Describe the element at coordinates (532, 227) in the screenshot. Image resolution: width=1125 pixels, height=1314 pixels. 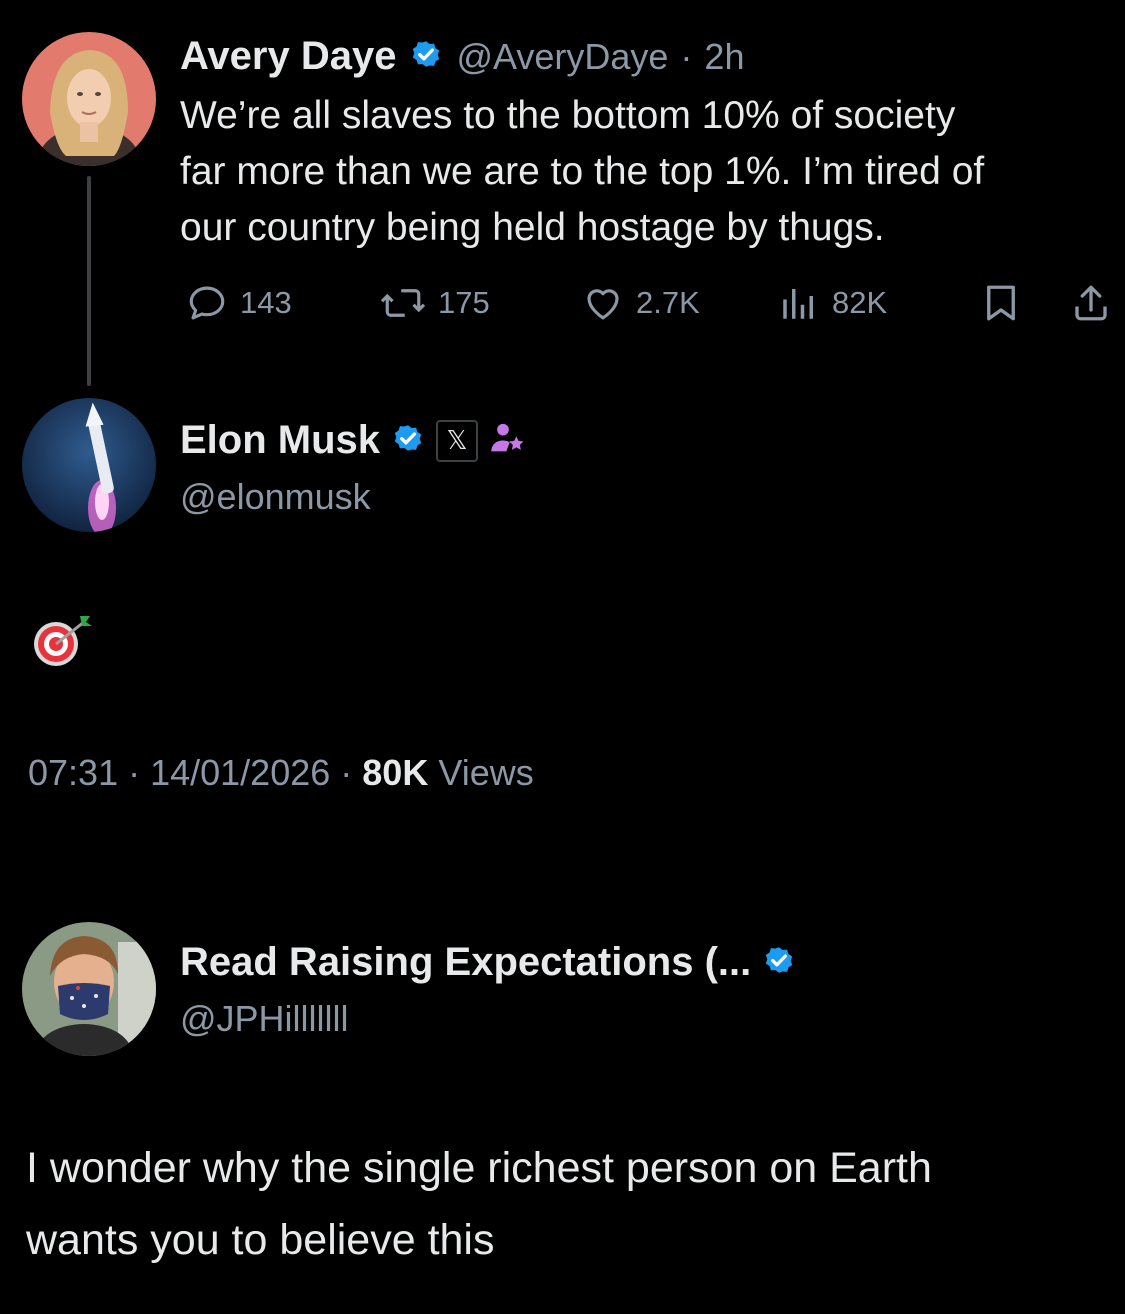
I see `tweet-text-line: our country being held hostage by thugs.` at that location.